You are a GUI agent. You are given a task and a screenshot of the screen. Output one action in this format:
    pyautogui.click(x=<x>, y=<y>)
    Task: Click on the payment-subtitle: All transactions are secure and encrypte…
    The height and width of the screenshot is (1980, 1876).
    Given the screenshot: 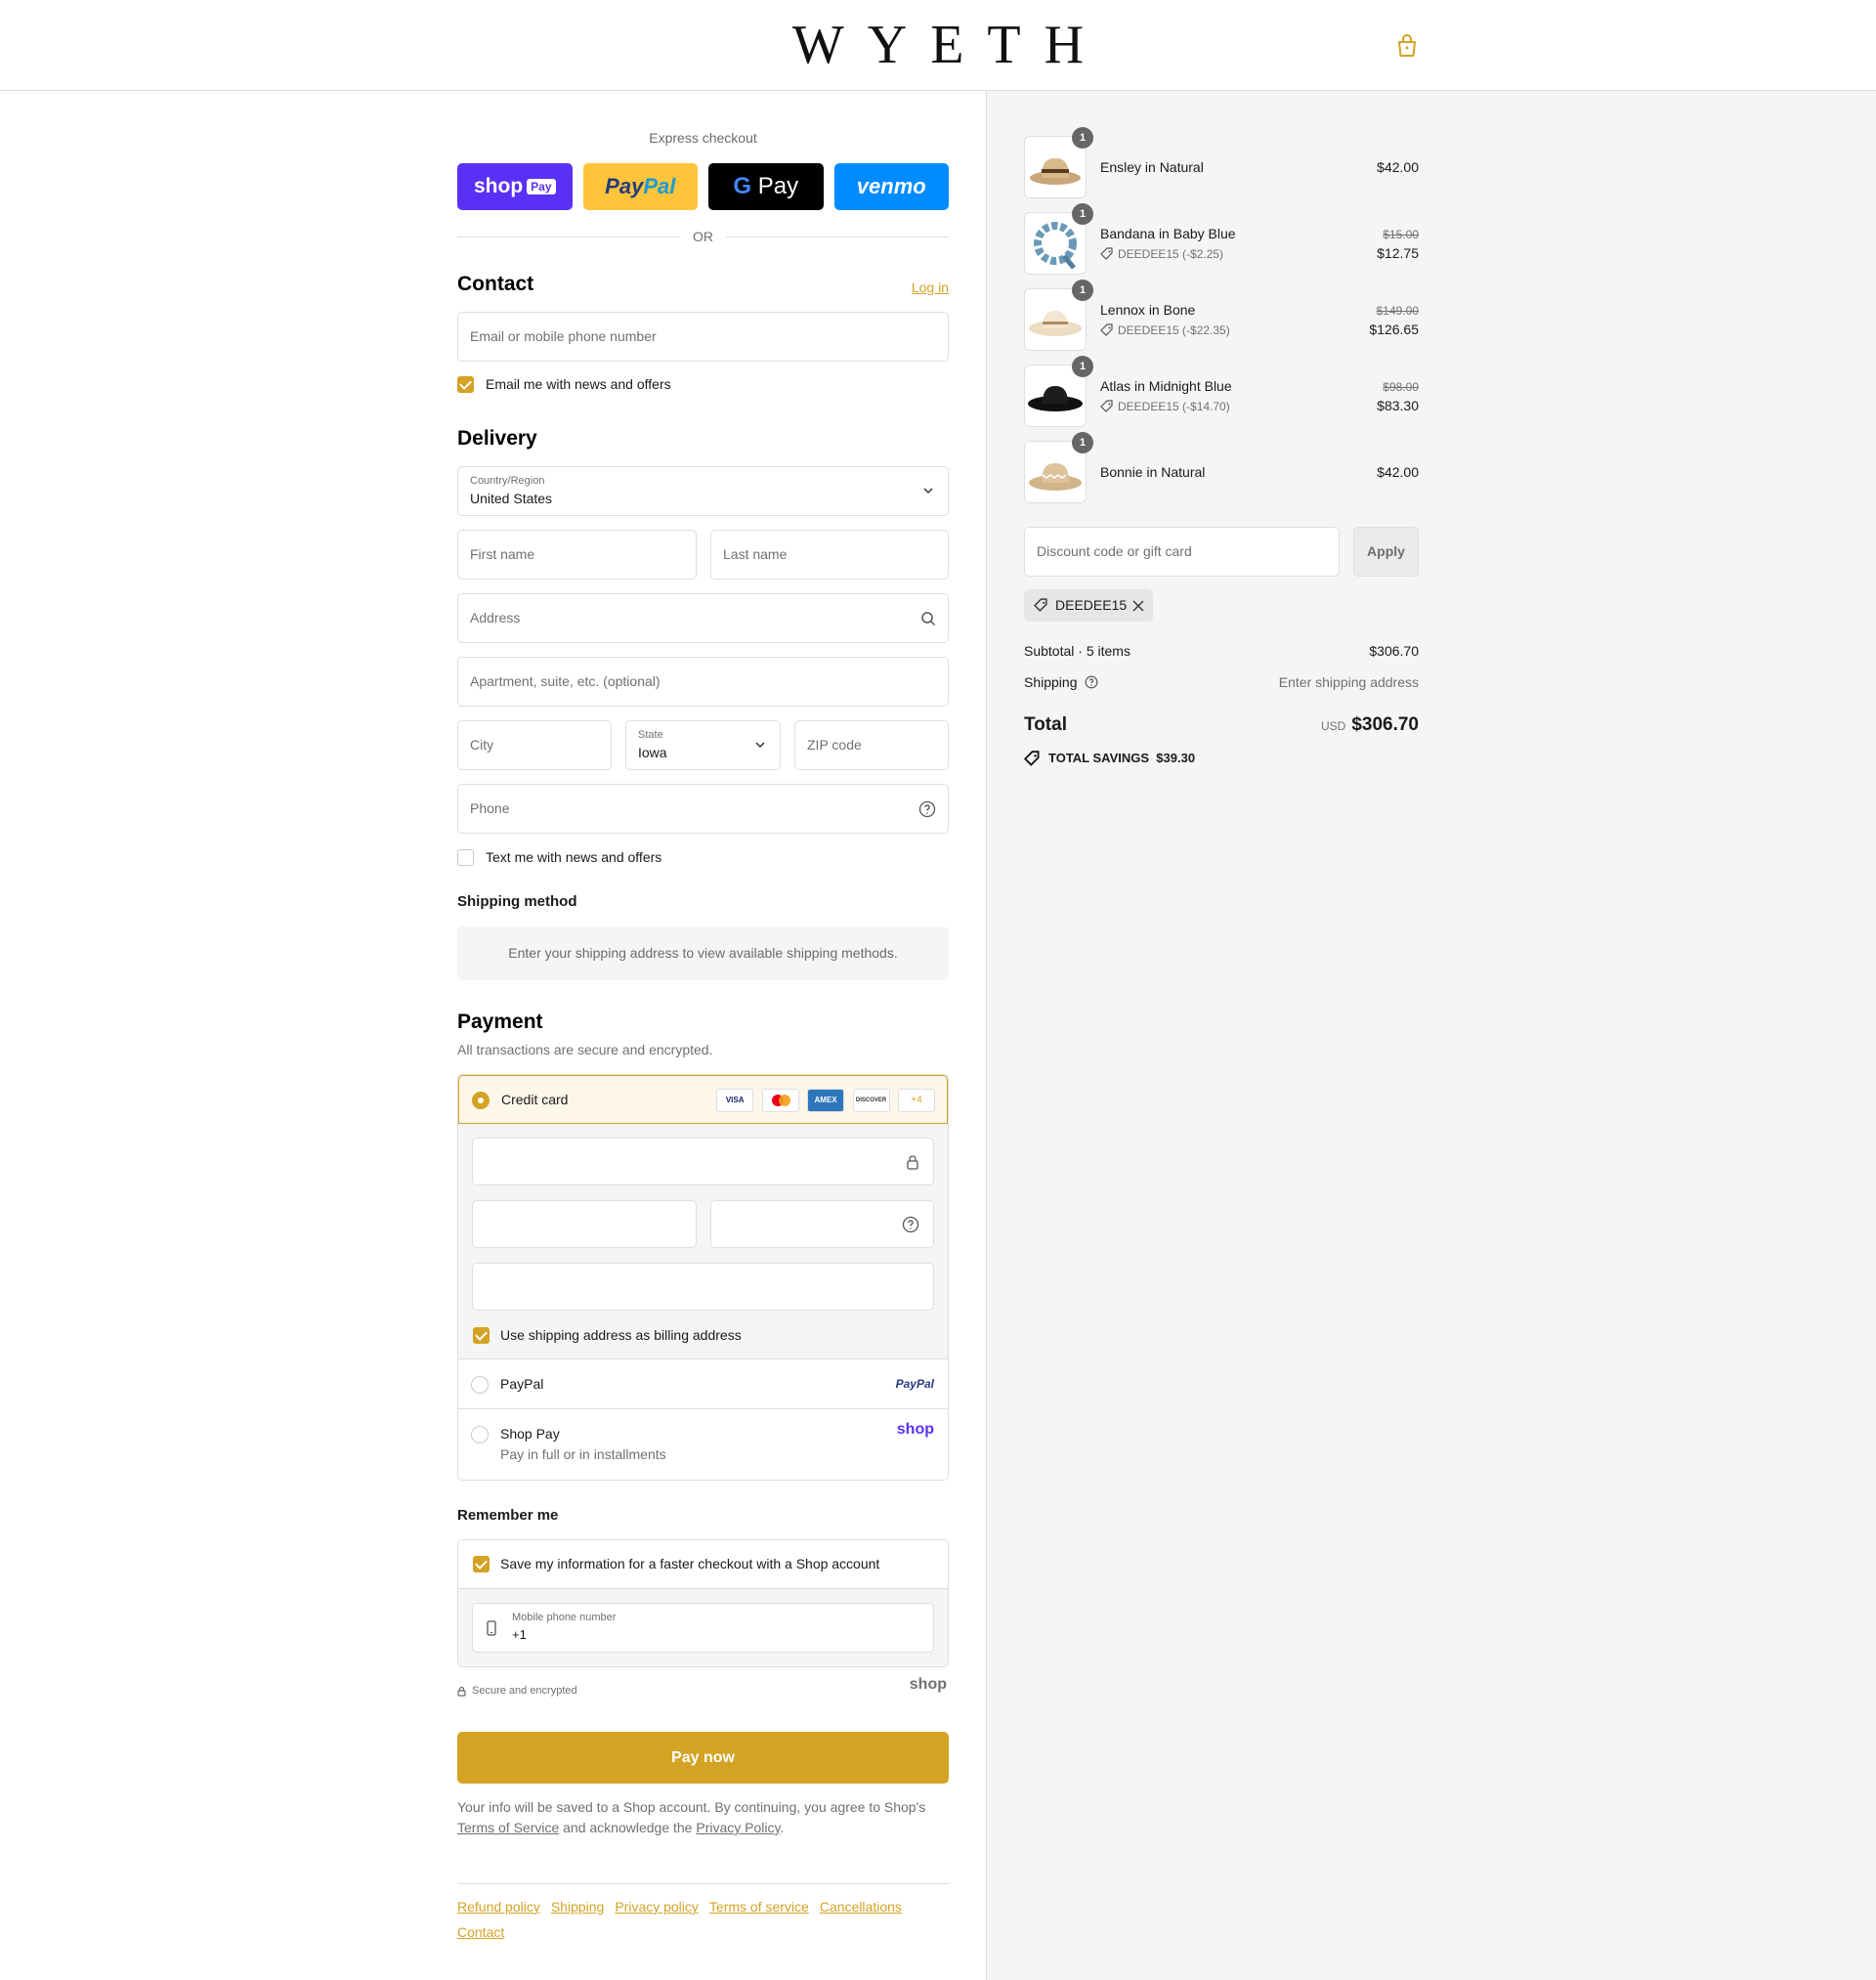 What is the action you would take?
    pyautogui.click(x=585, y=1049)
    